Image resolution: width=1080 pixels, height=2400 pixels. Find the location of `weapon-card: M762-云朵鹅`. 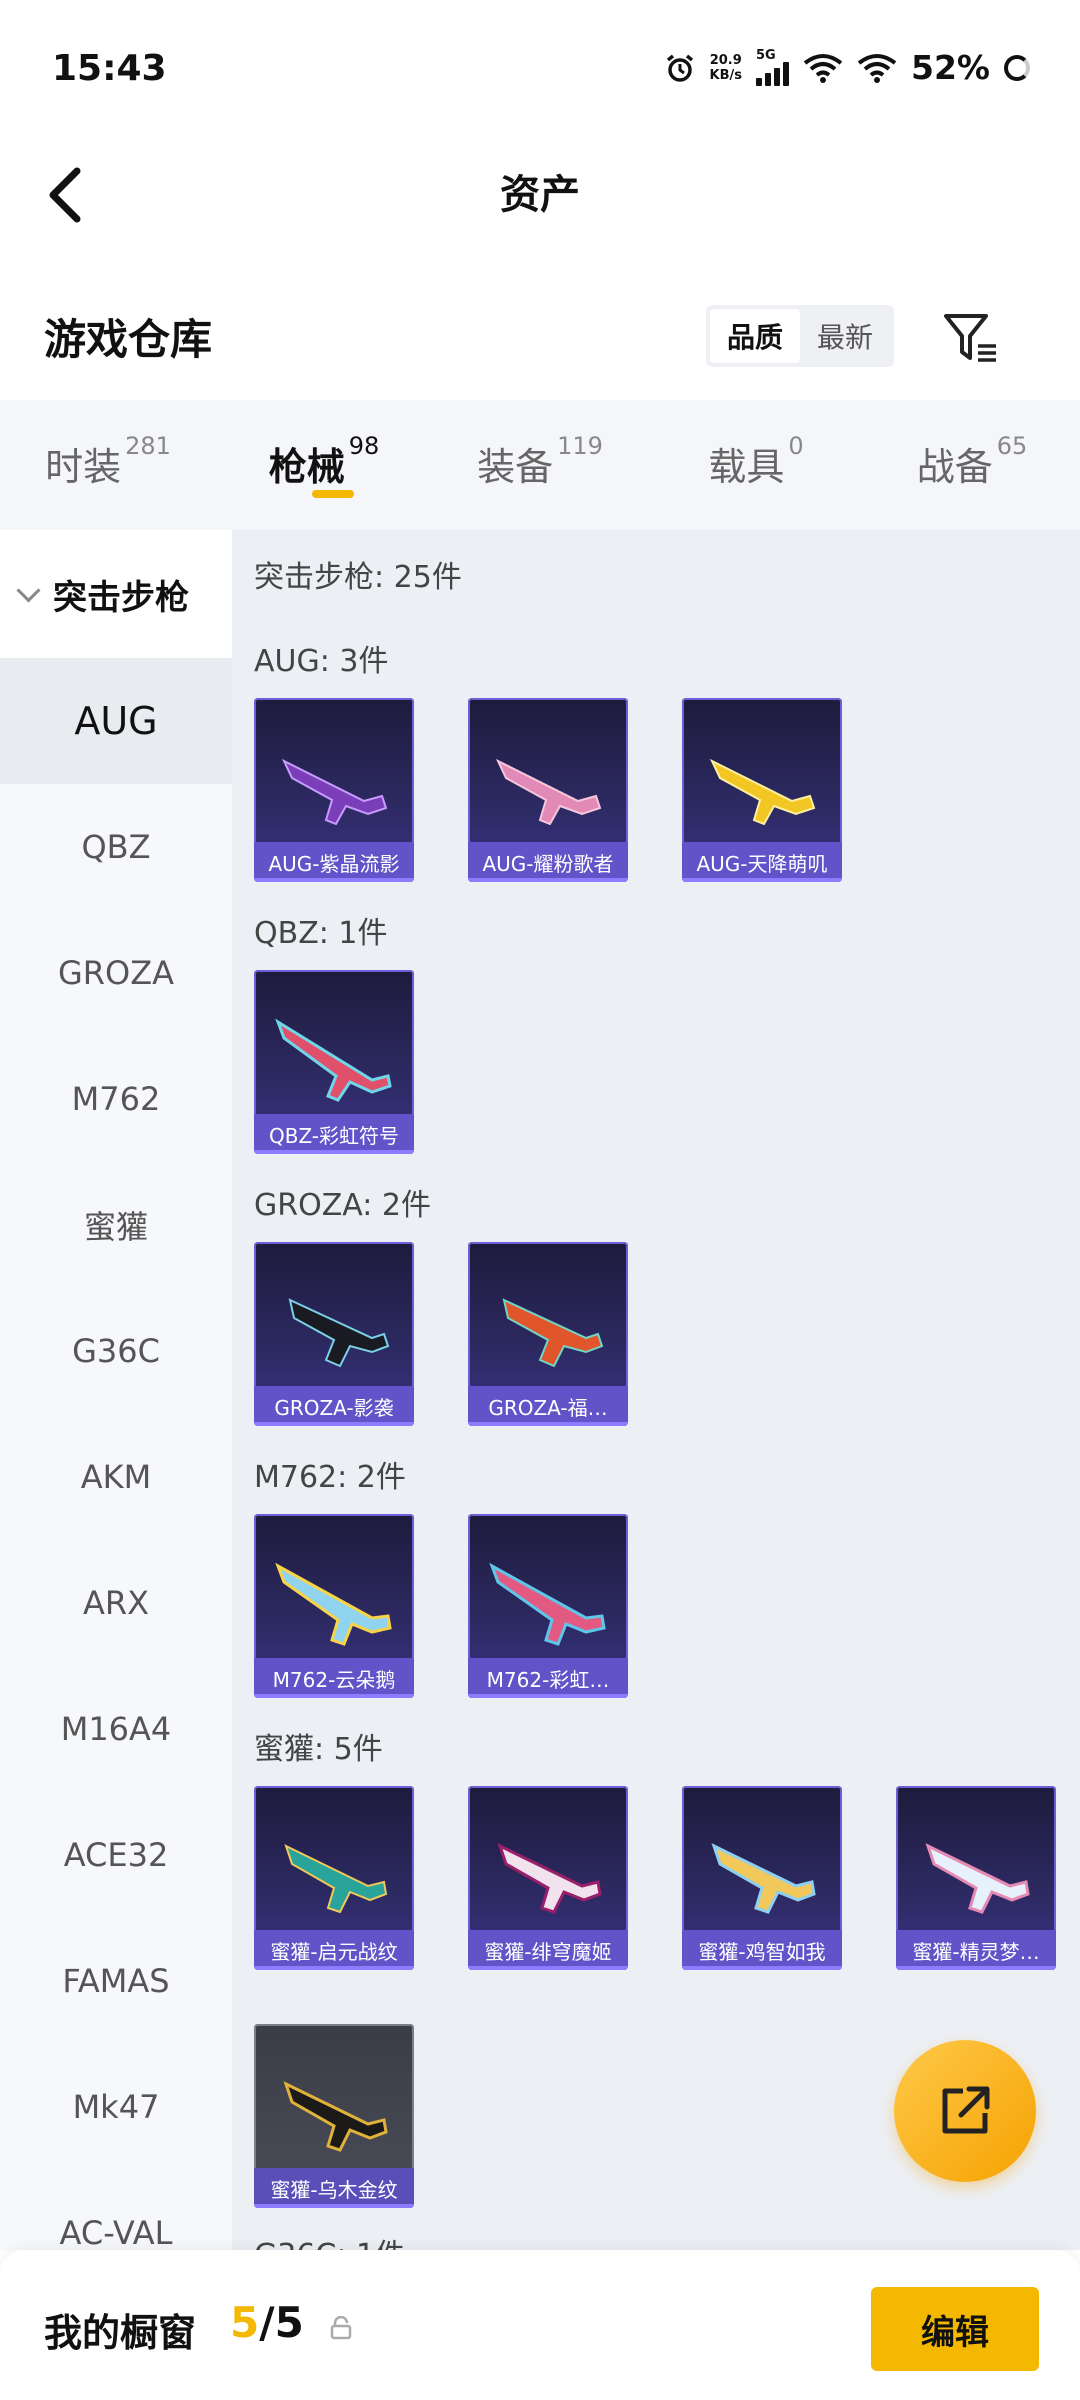

weapon-card: M762-云朵鹅 is located at coordinates (334, 1606).